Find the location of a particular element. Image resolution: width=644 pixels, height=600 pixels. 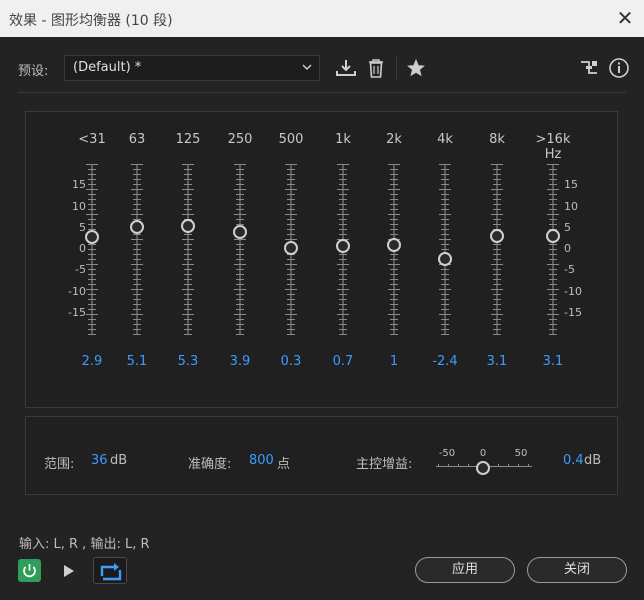

band-gain-value: 0.7 is located at coordinates (343, 361).